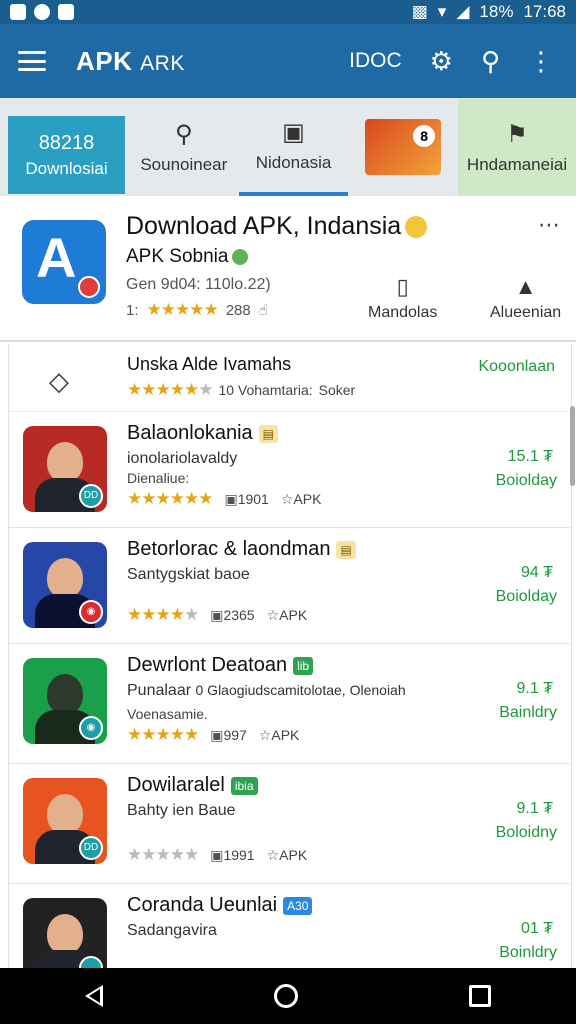 This screenshot has height=1024, width=576. I want to click on book-icon: ▯, so click(402, 286).